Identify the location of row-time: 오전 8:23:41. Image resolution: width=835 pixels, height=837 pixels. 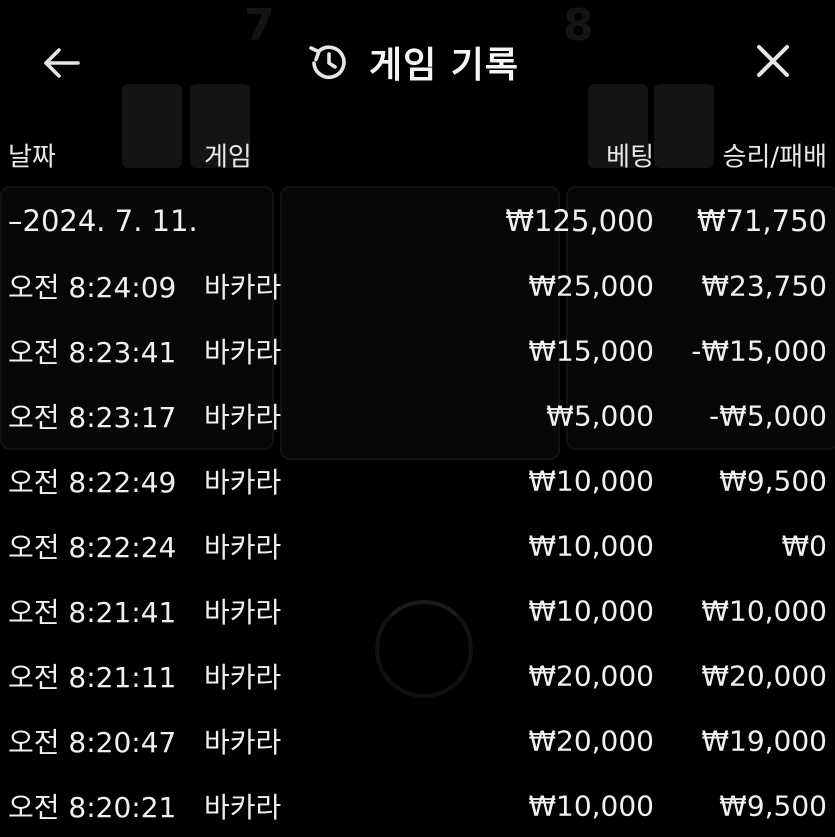
(92, 352).